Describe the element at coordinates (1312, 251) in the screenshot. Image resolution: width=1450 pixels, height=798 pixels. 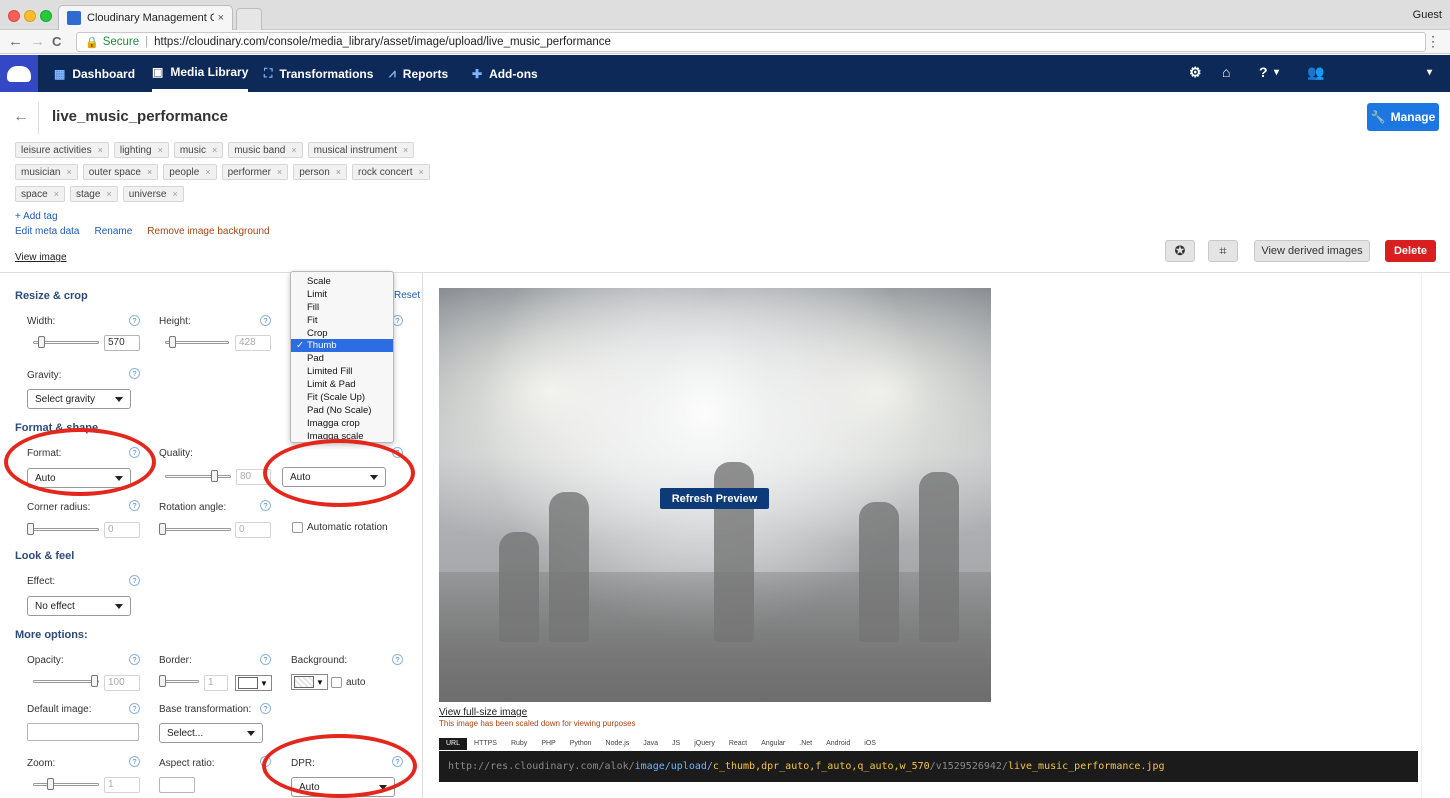
I see `view-derived-images-button: View derived images` at that location.